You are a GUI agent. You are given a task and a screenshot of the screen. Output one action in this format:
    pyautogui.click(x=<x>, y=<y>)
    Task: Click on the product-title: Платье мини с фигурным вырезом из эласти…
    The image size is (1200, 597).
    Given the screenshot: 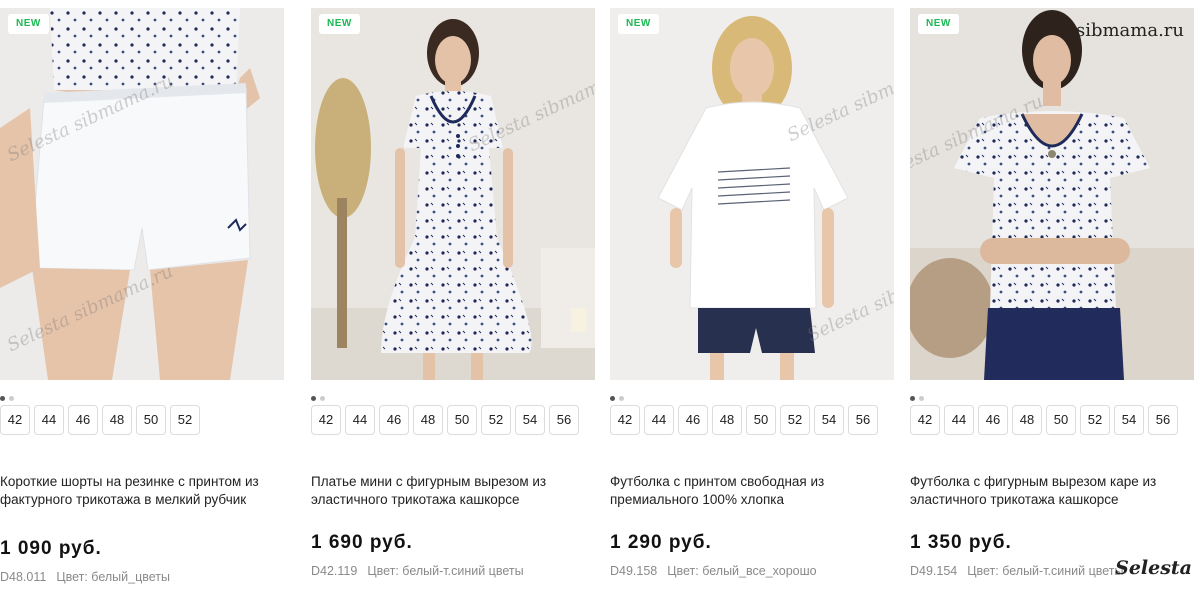 What is the action you would take?
    pyautogui.click(x=453, y=491)
    